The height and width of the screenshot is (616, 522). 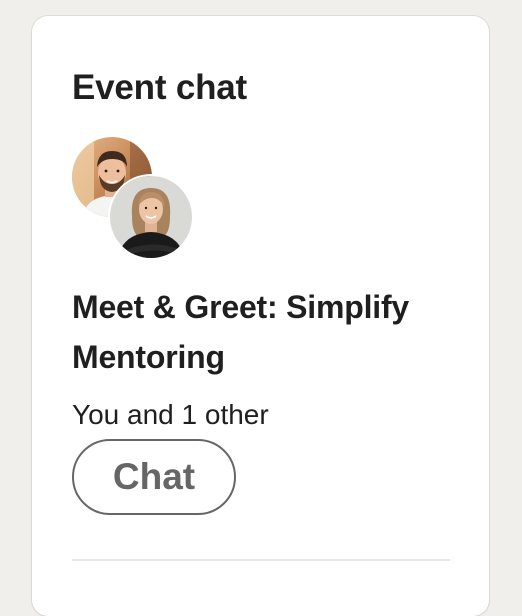 I want to click on divider, so click(x=261, y=560).